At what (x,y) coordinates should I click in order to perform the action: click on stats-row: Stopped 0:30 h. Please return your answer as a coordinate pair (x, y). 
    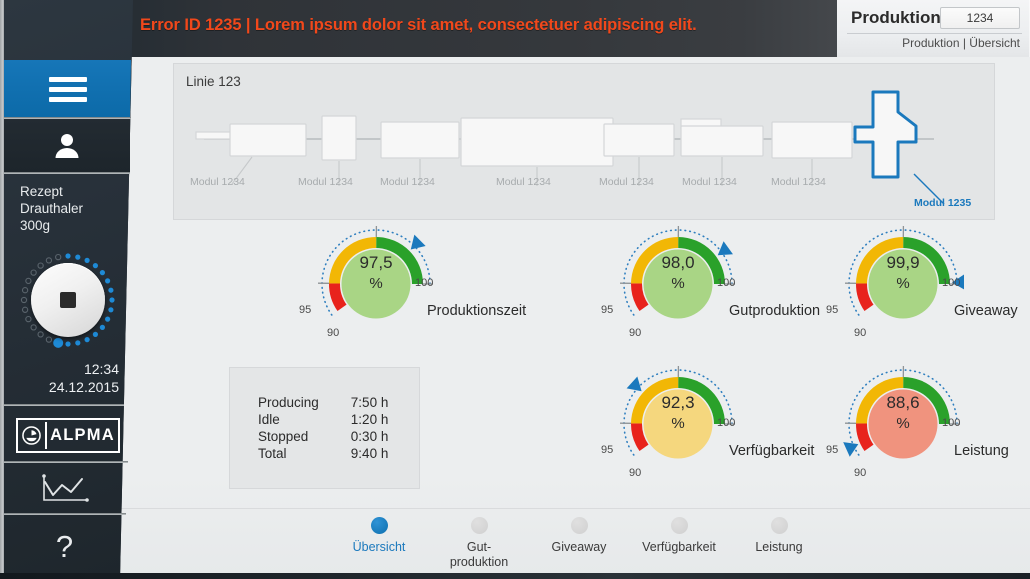
    Looking at the image, I should click on (323, 437).